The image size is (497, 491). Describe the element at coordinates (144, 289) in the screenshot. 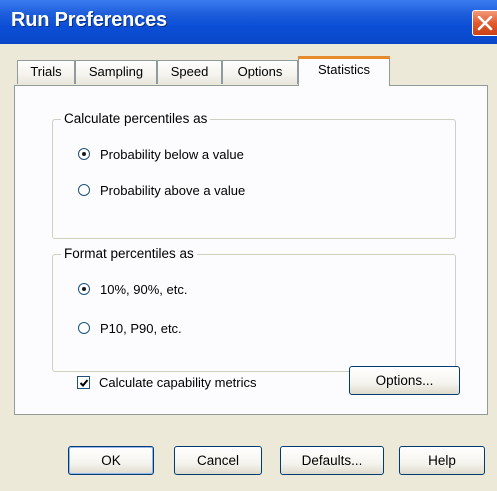

I see `radio-label: 10%, 90%, etc.` at that location.